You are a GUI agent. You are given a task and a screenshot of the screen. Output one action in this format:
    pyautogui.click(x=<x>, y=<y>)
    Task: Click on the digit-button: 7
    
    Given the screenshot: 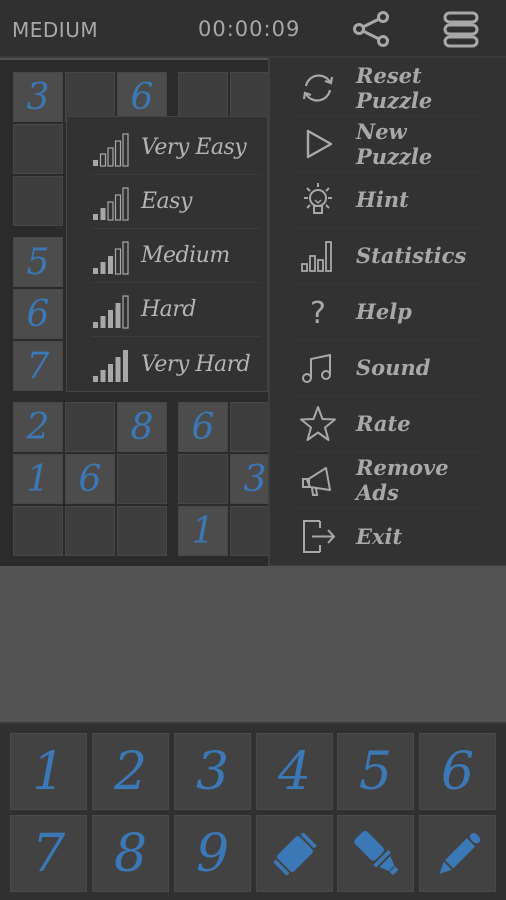 What is the action you would take?
    pyautogui.click(x=48, y=853)
    